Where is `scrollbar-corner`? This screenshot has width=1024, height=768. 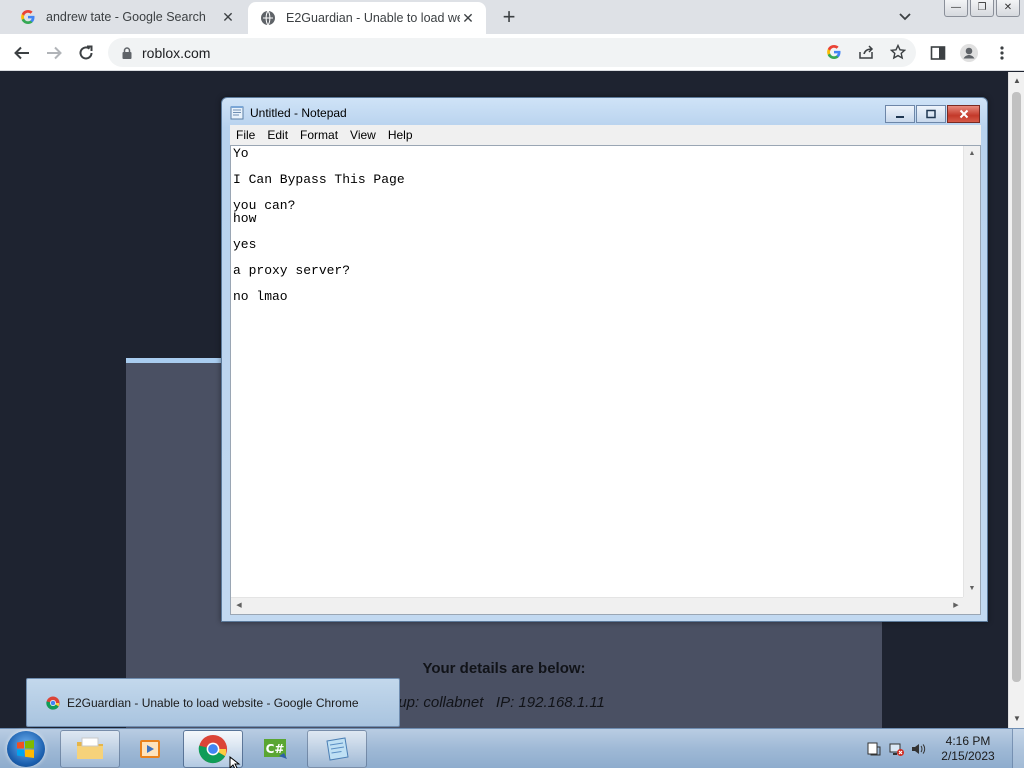
scrollbar-corner is located at coordinates (971, 605).